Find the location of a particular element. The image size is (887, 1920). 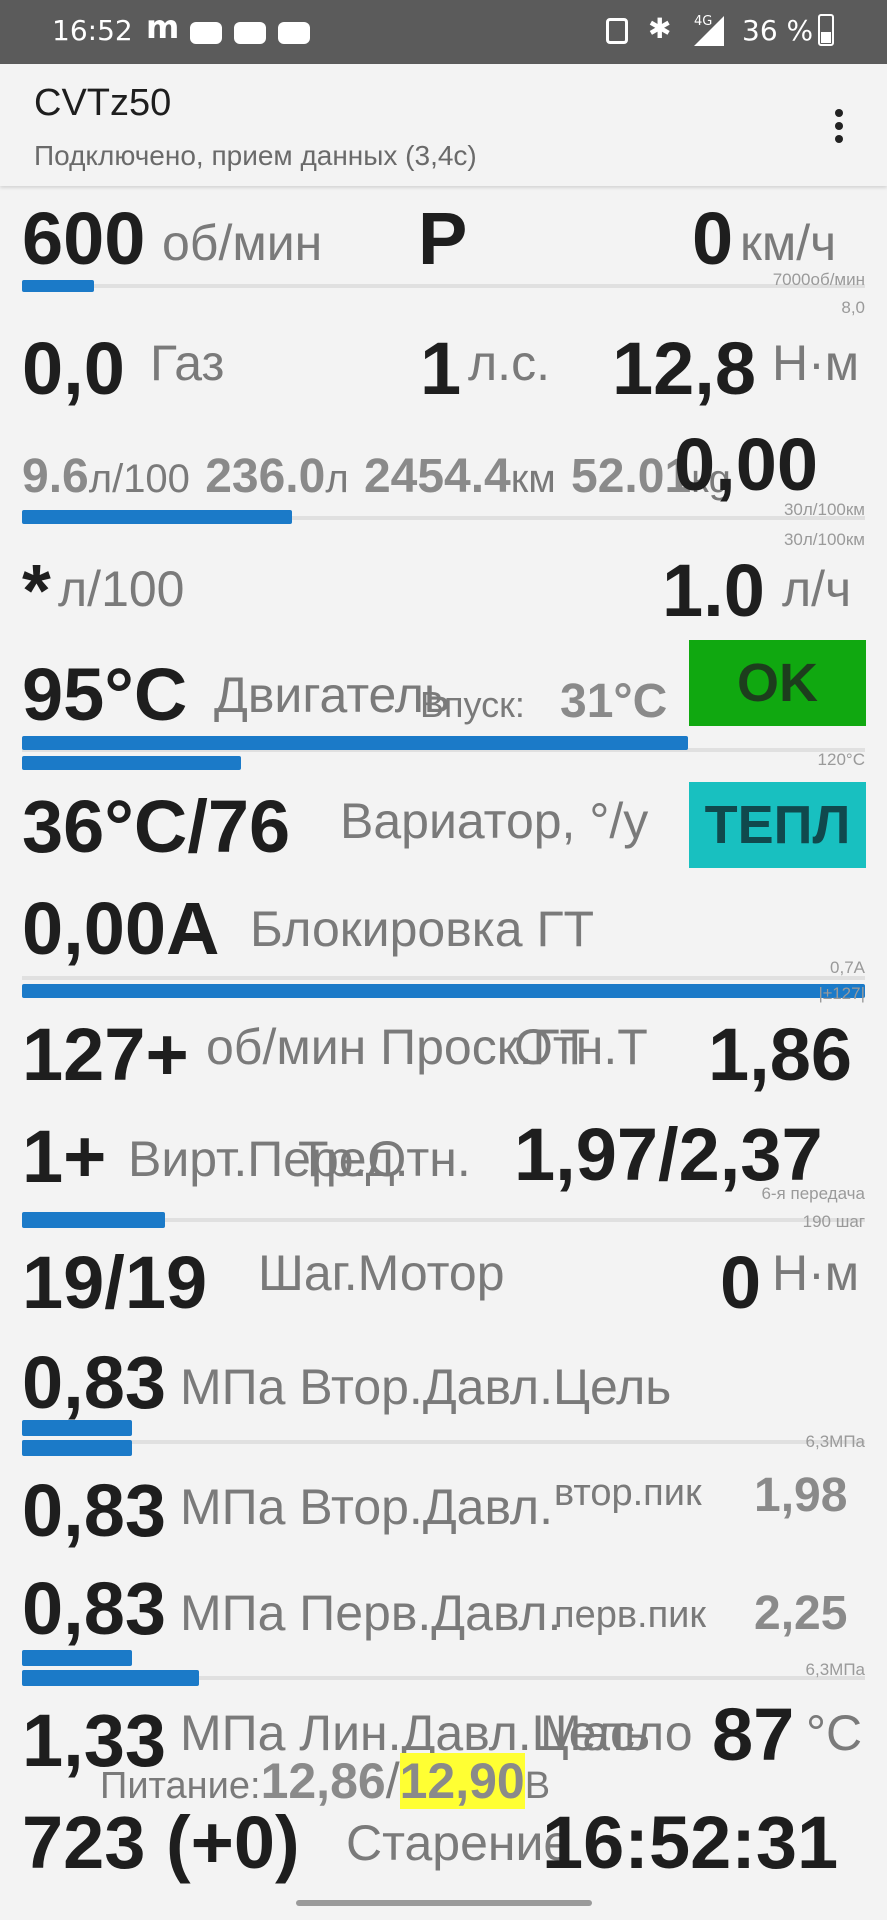

intake-temp: 31°C is located at coordinates (614, 701).